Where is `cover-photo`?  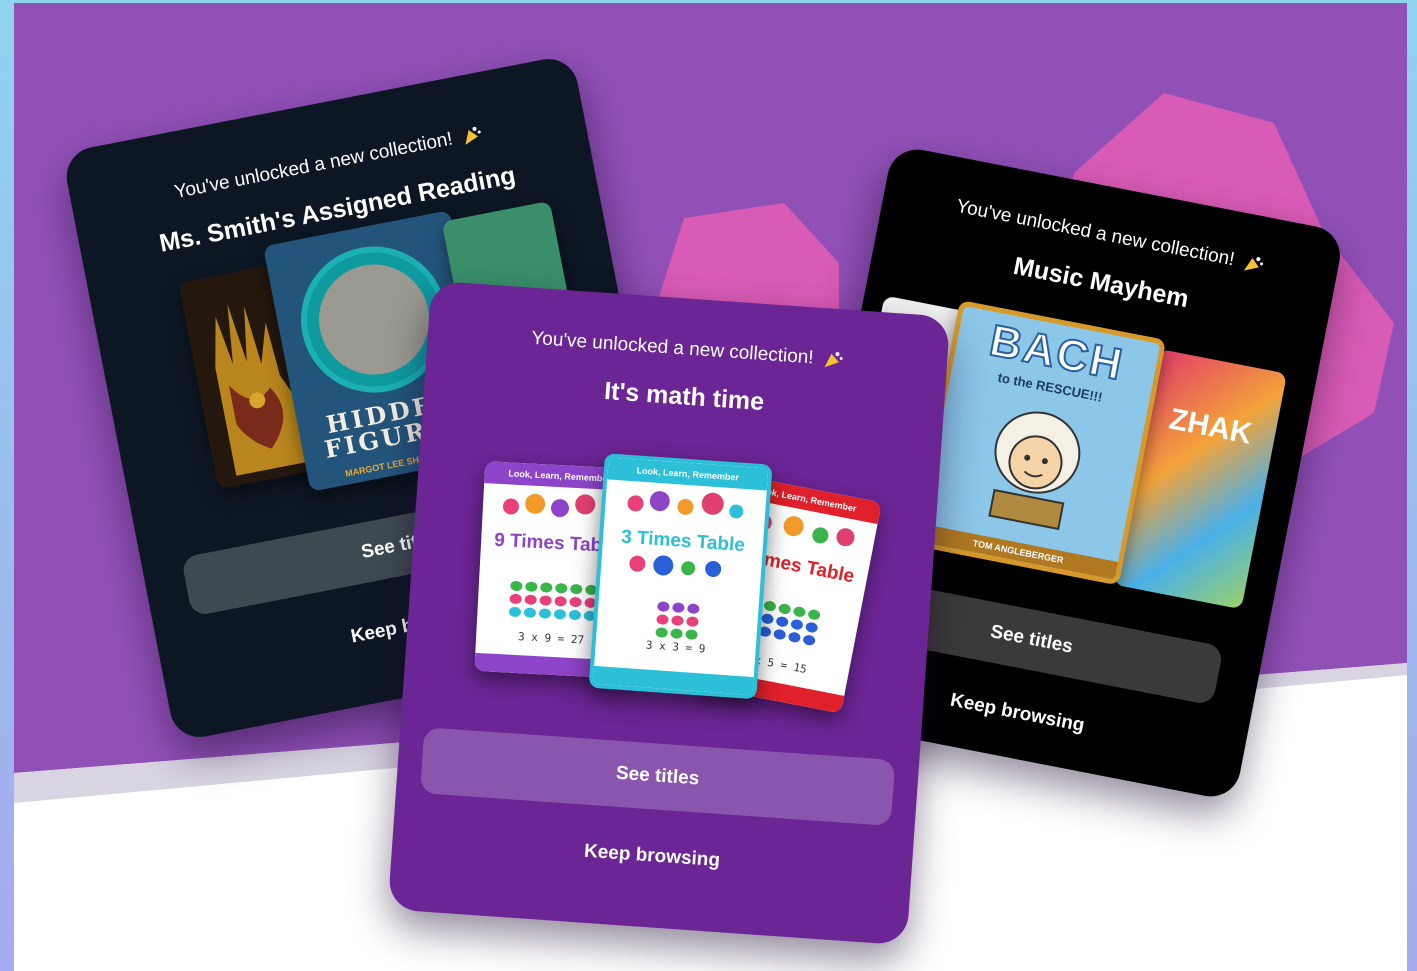
cover-photo is located at coordinates (374, 320).